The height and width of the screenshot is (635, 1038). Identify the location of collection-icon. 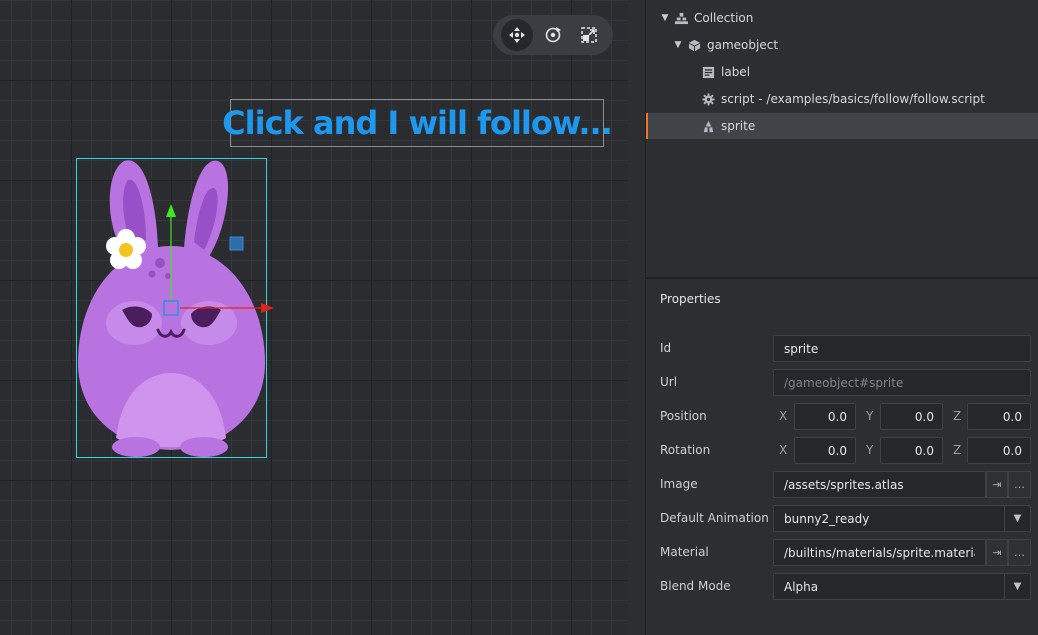
(681, 18).